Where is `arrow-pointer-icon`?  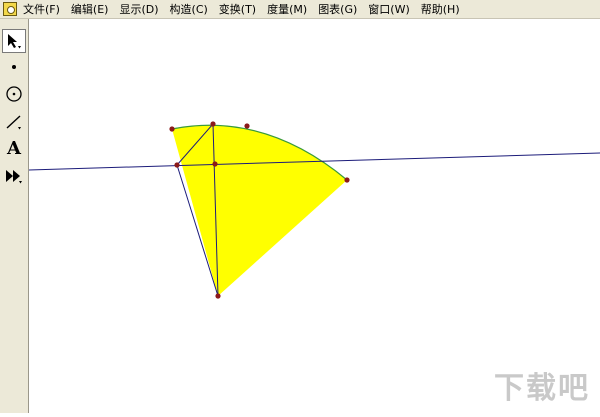 arrow-pointer-icon is located at coordinates (14, 41).